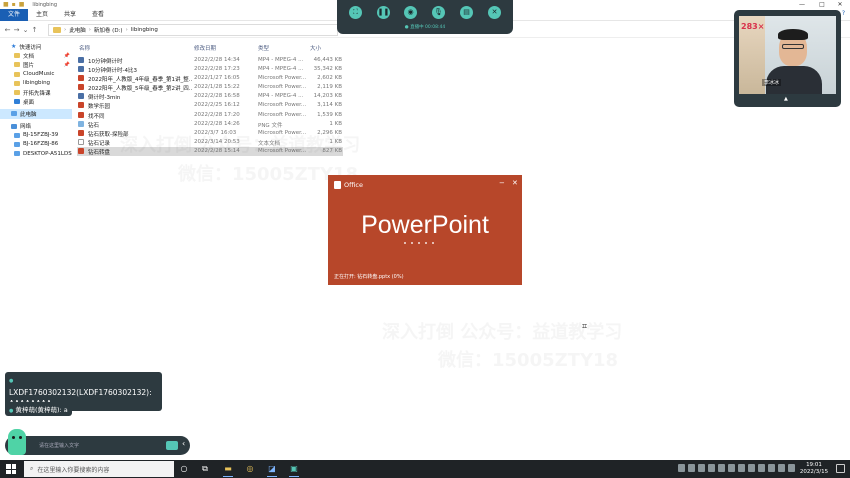  Describe the element at coordinates (36, 101) in the screenshot. I see `nav-item-desktop: 桌面` at that location.